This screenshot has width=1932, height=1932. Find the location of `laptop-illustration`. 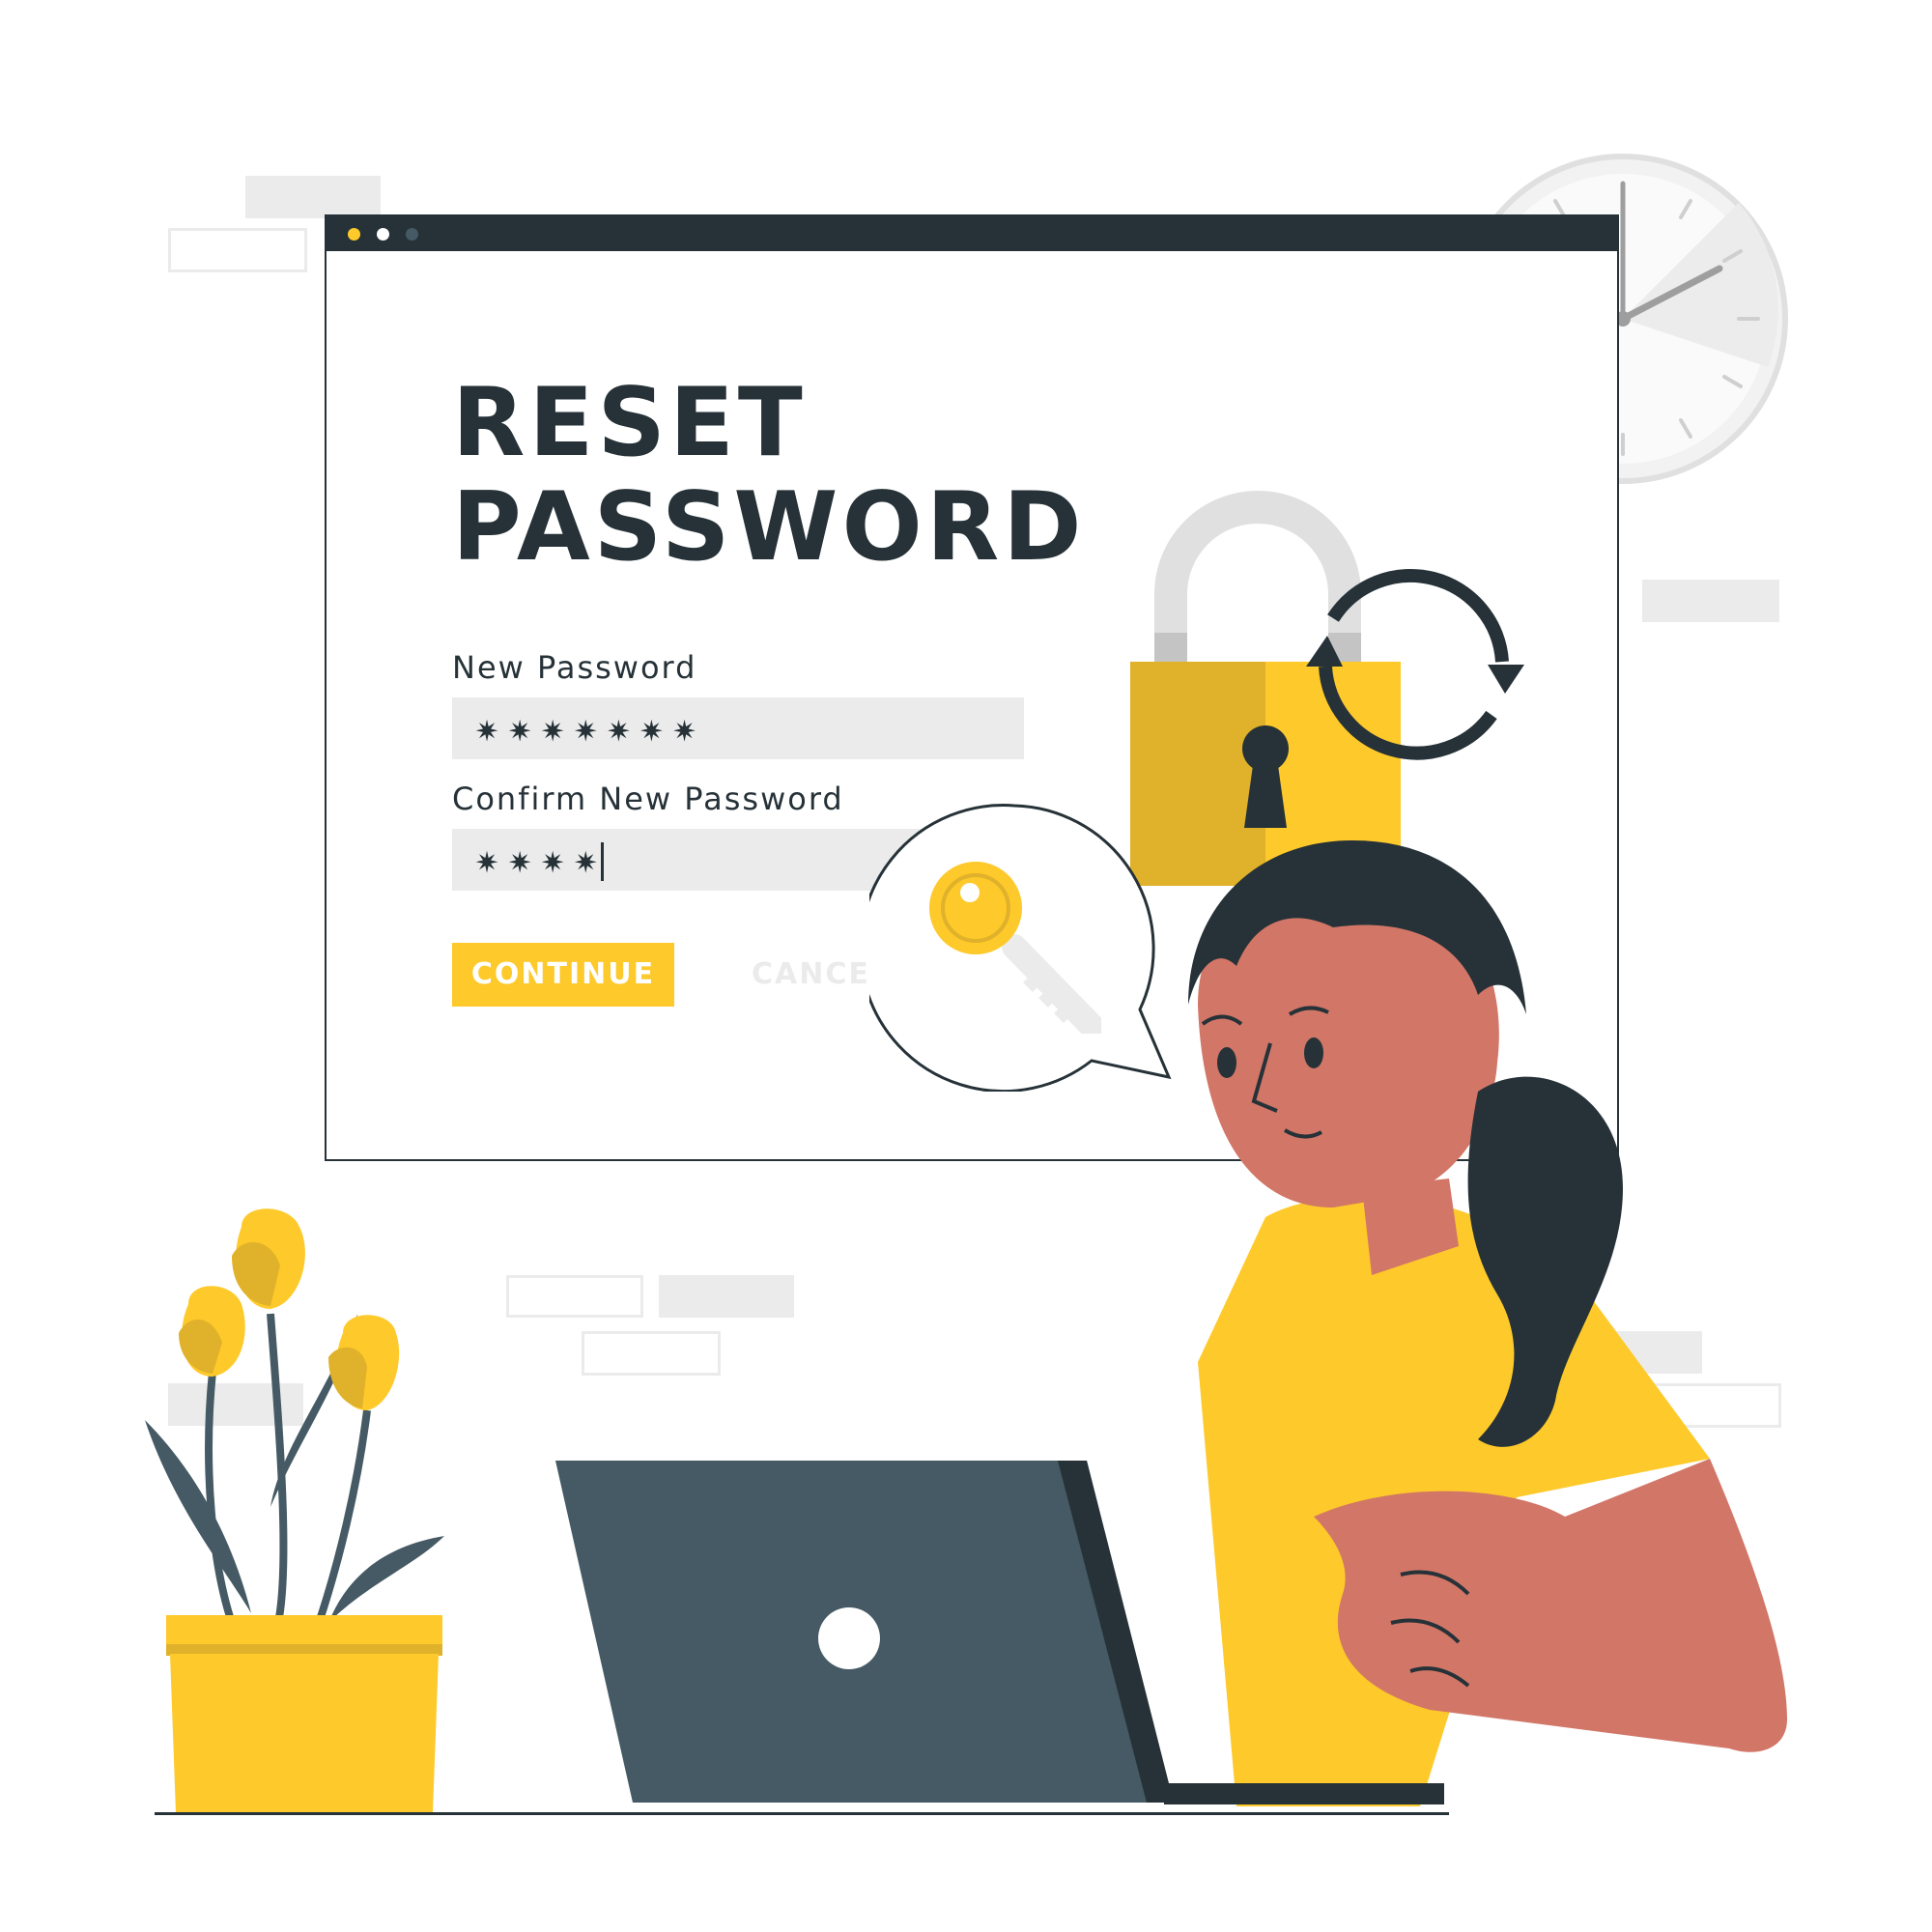

laptop-illustration is located at coordinates (999, 1632).